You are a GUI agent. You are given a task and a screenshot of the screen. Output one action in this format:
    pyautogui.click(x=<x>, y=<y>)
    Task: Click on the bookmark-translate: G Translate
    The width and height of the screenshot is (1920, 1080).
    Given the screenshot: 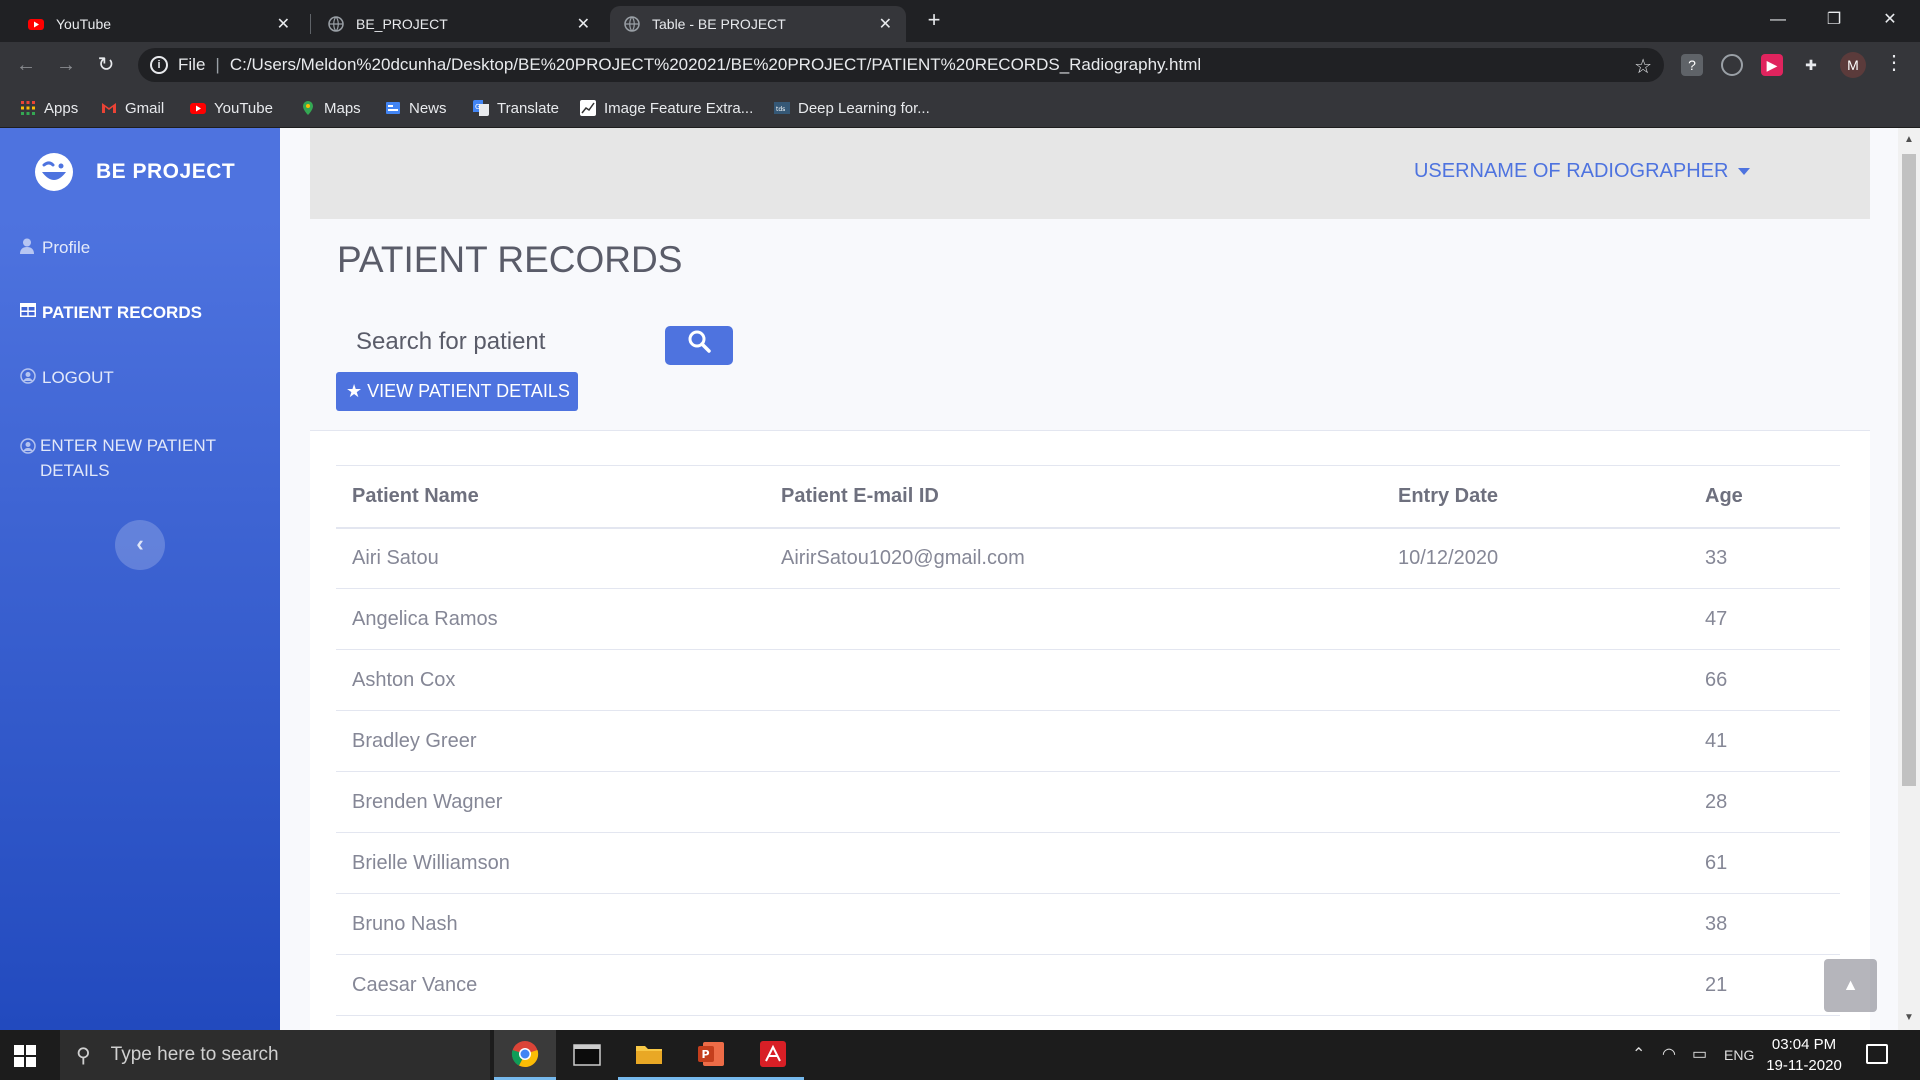 What is the action you would take?
    pyautogui.click(x=516, y=108)
    